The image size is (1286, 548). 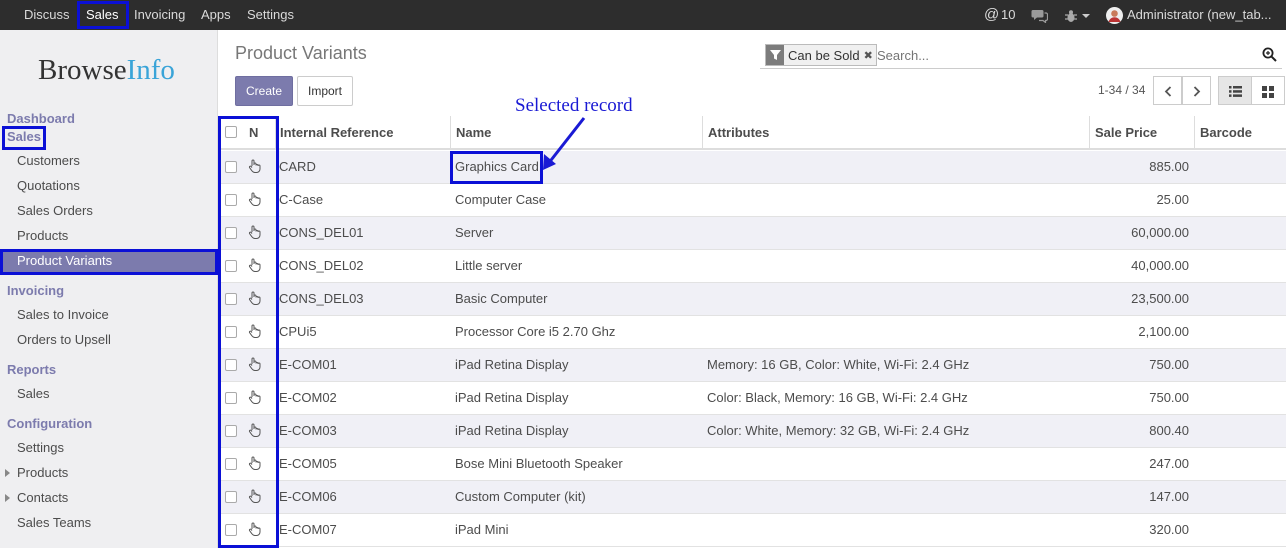 What do you see at coordinates (41, 118) in the screenshot?
I see `sidebar-dashboard: Dashboard` at bounding box center [41, 118].